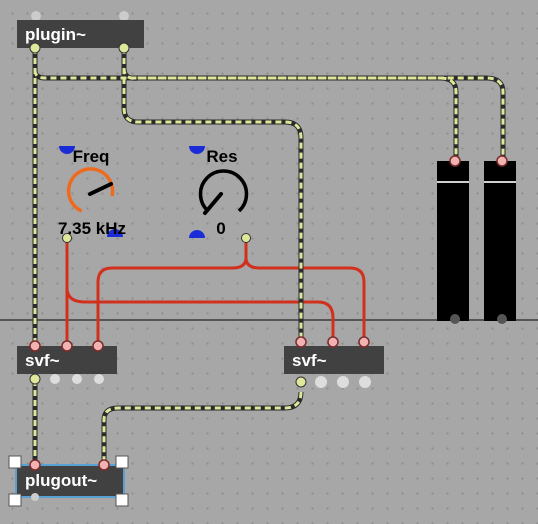 This screenshot has height=524, width=538. Describe the element at coordinates (213, 203) in the screenshot. I see `res-dial-needle` at that location.